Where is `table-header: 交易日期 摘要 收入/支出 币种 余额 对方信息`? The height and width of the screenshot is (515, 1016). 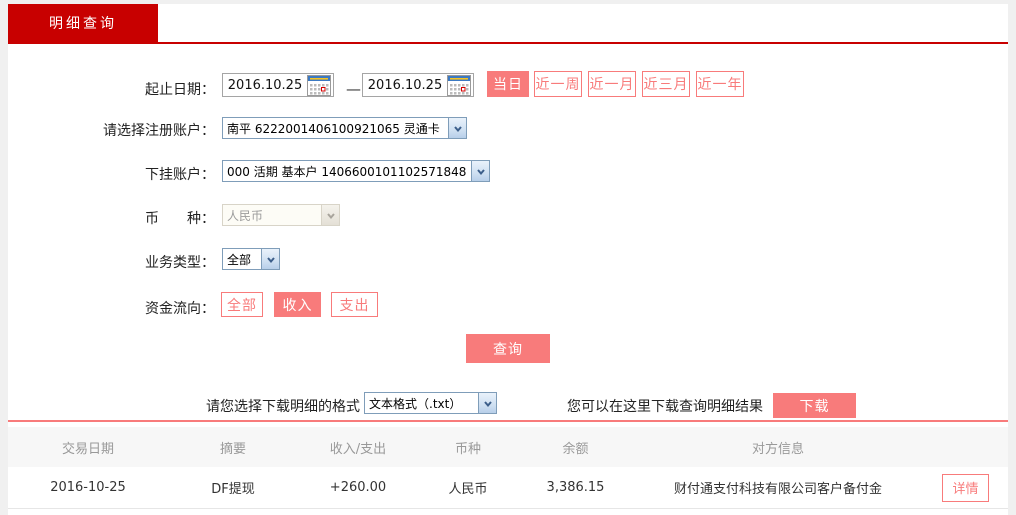 table-header: 交易日期 摘要 收入/支出 币种 余额 对方信息 is located at coordinates (508, 447).